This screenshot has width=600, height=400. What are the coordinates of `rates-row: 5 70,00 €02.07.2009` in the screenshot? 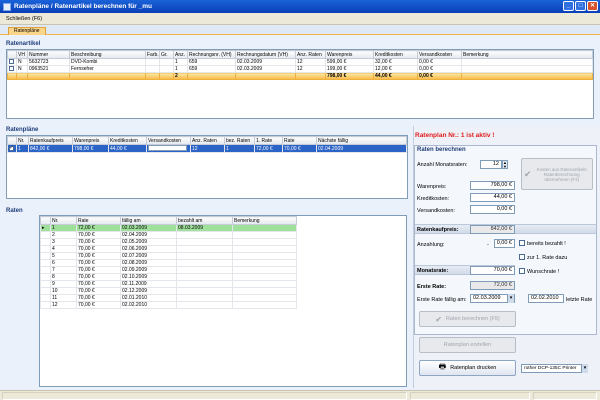 It's located at (223, 256).